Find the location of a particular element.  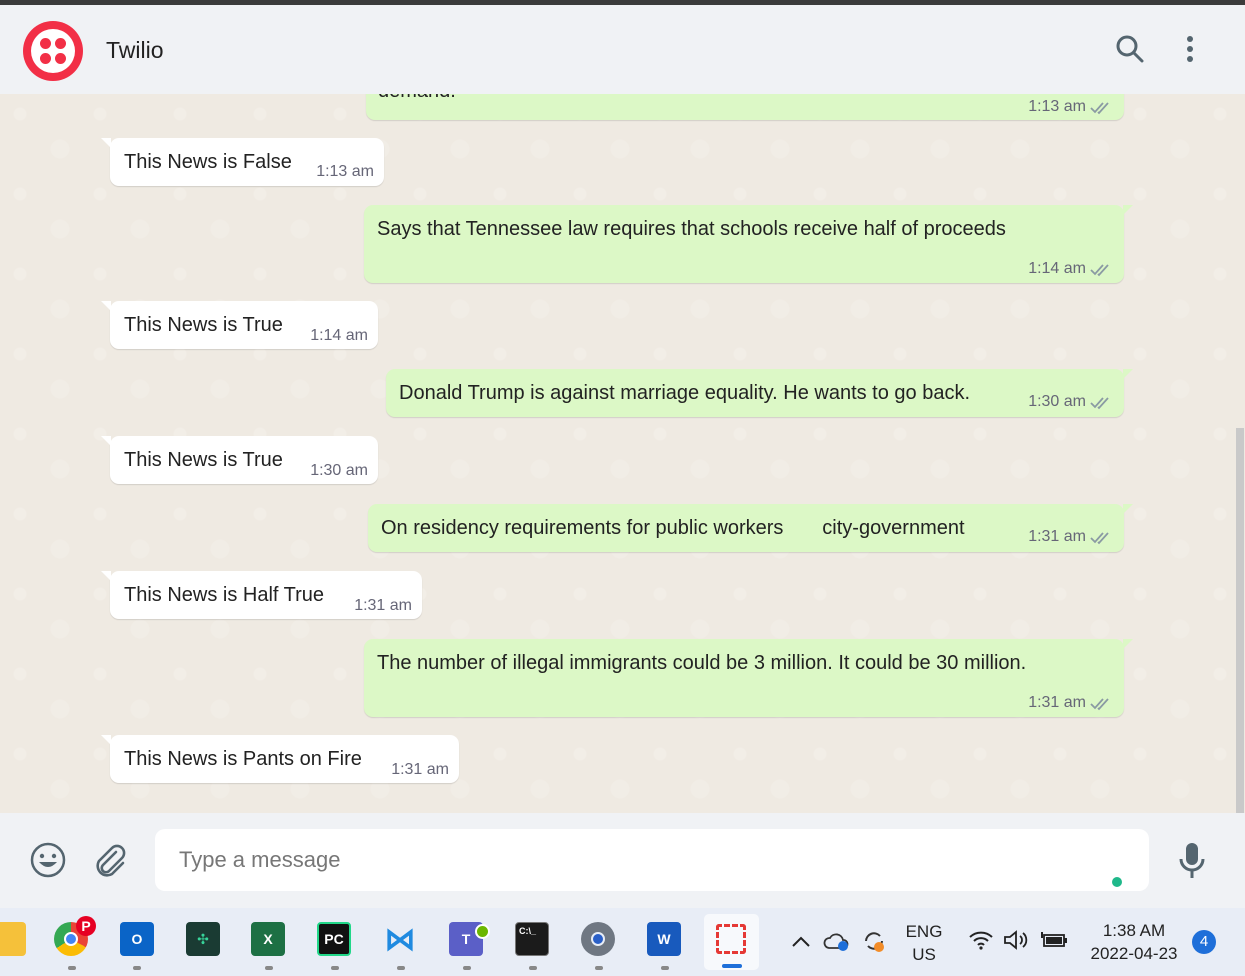

battery-icon is located at coordinates (1054, 942).